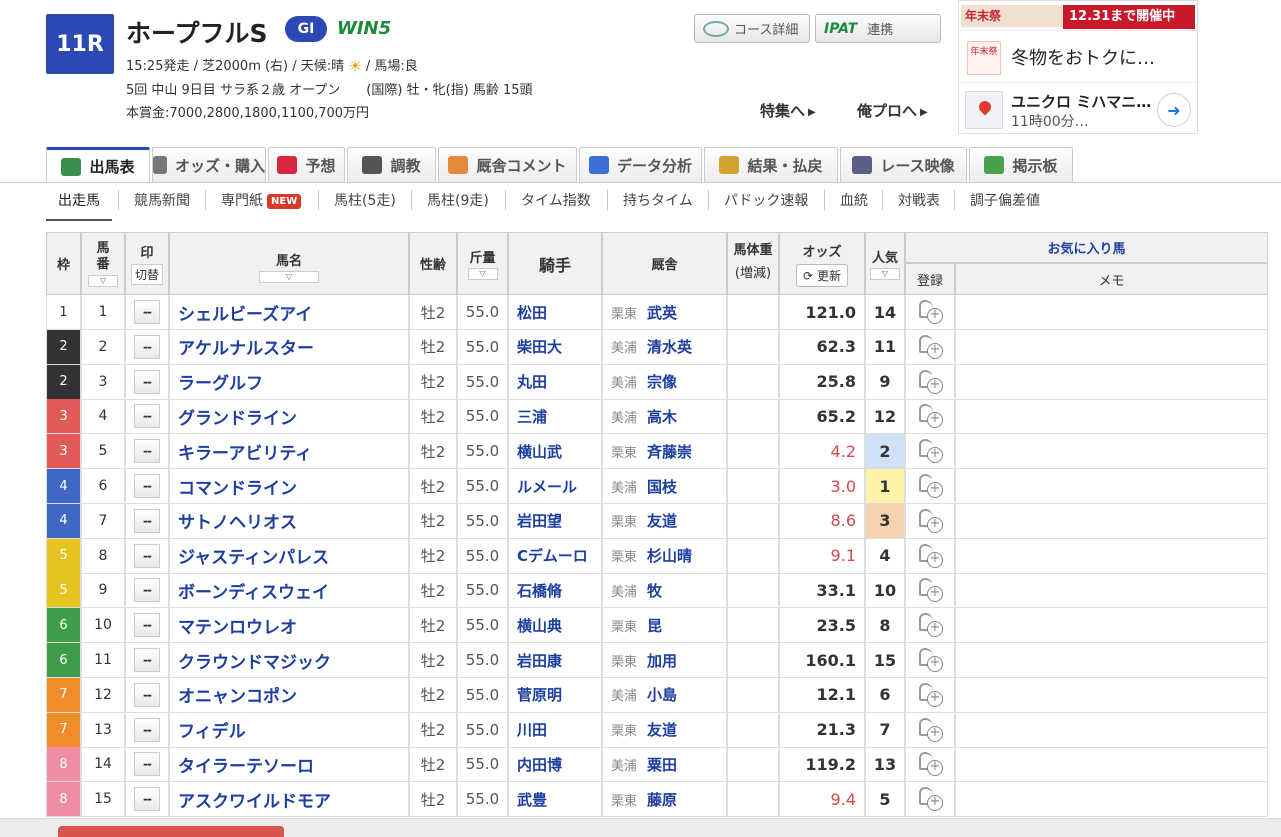 The width and height of the screenshot is (1281, 837). I want to click on tab-6: 結果・払戻, so click(771, 164).